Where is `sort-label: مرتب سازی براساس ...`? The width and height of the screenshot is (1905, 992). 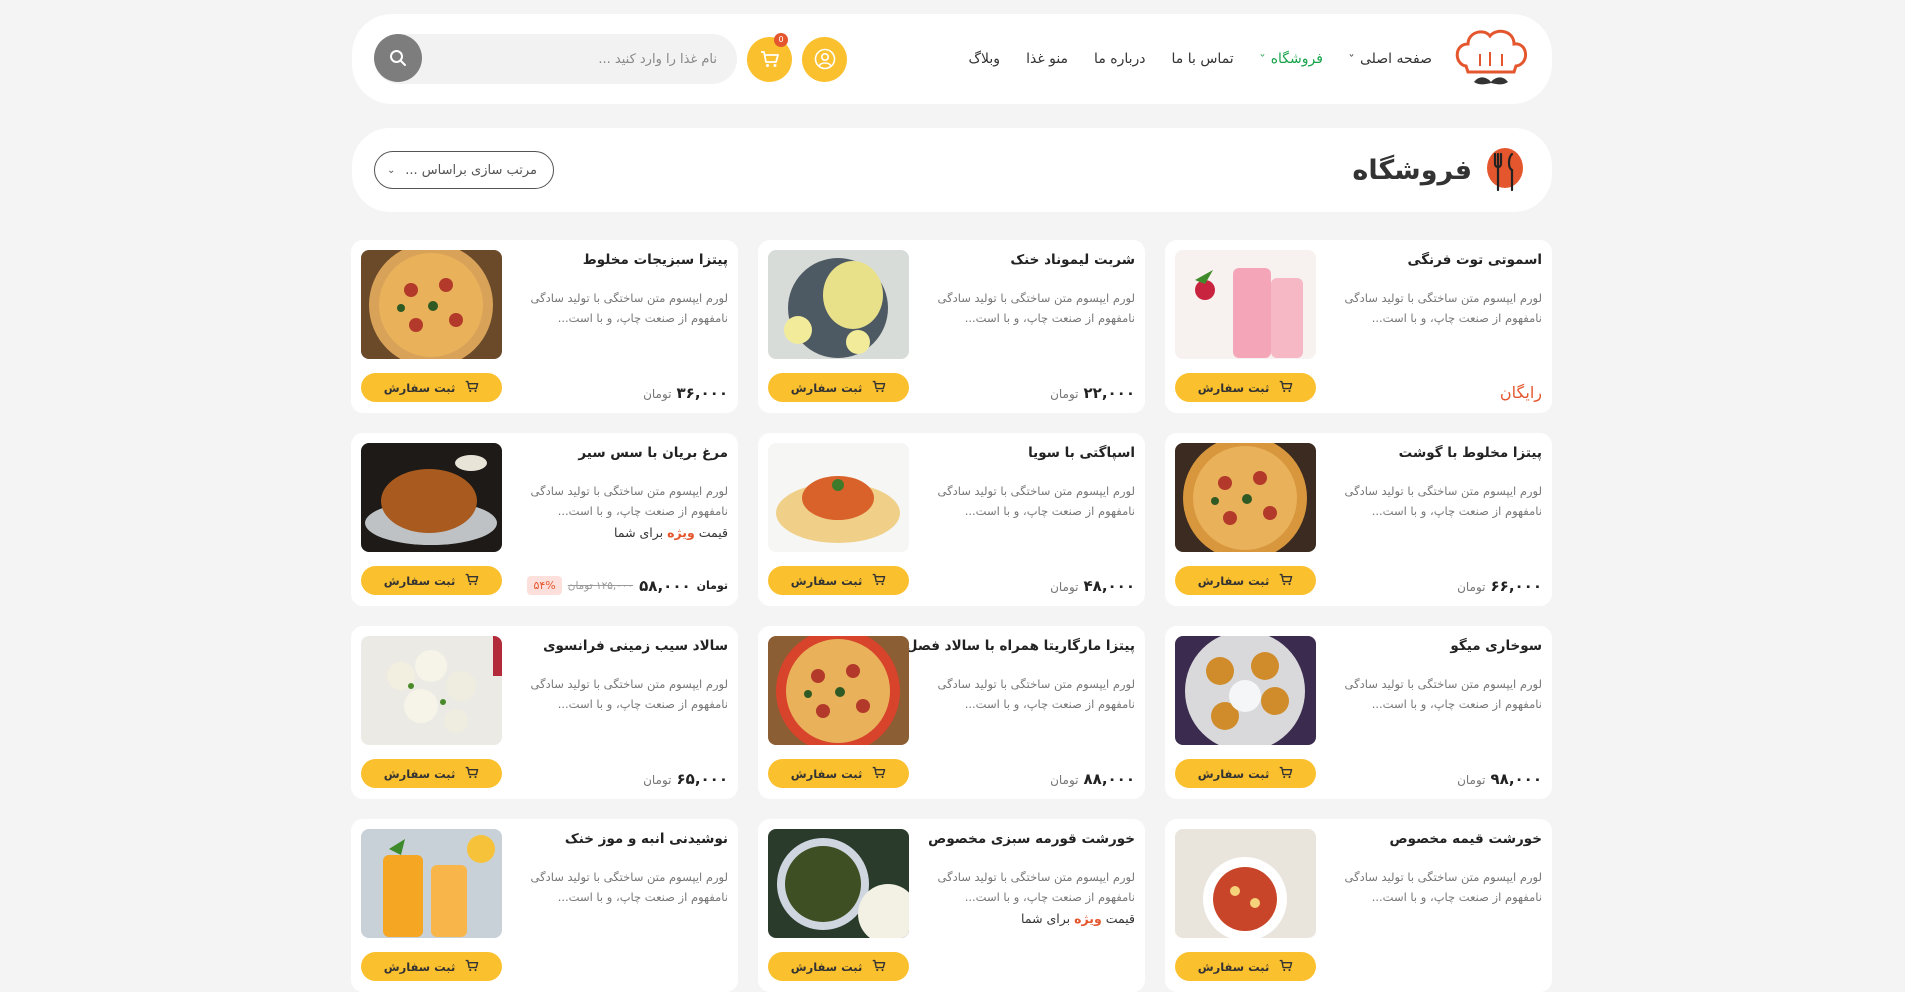
sort-label: مرتب سازی براساس ... is located at coordinates (471, 170).